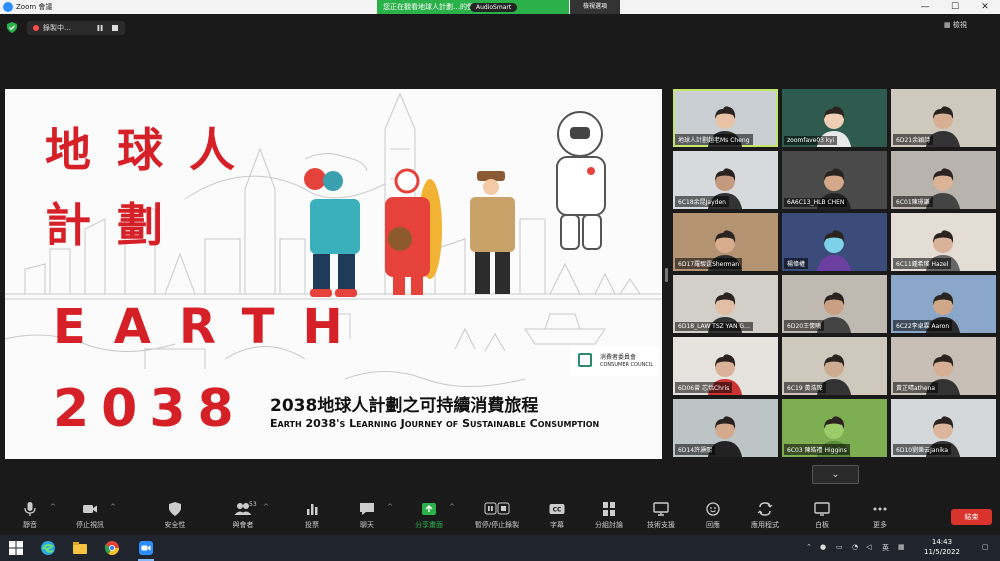 The image size is (1000, 561). Describe the element at coordinates (725, 366) in the screenshot. I see `participant-tile: 6D06曾 芯恬Chris` at that location.